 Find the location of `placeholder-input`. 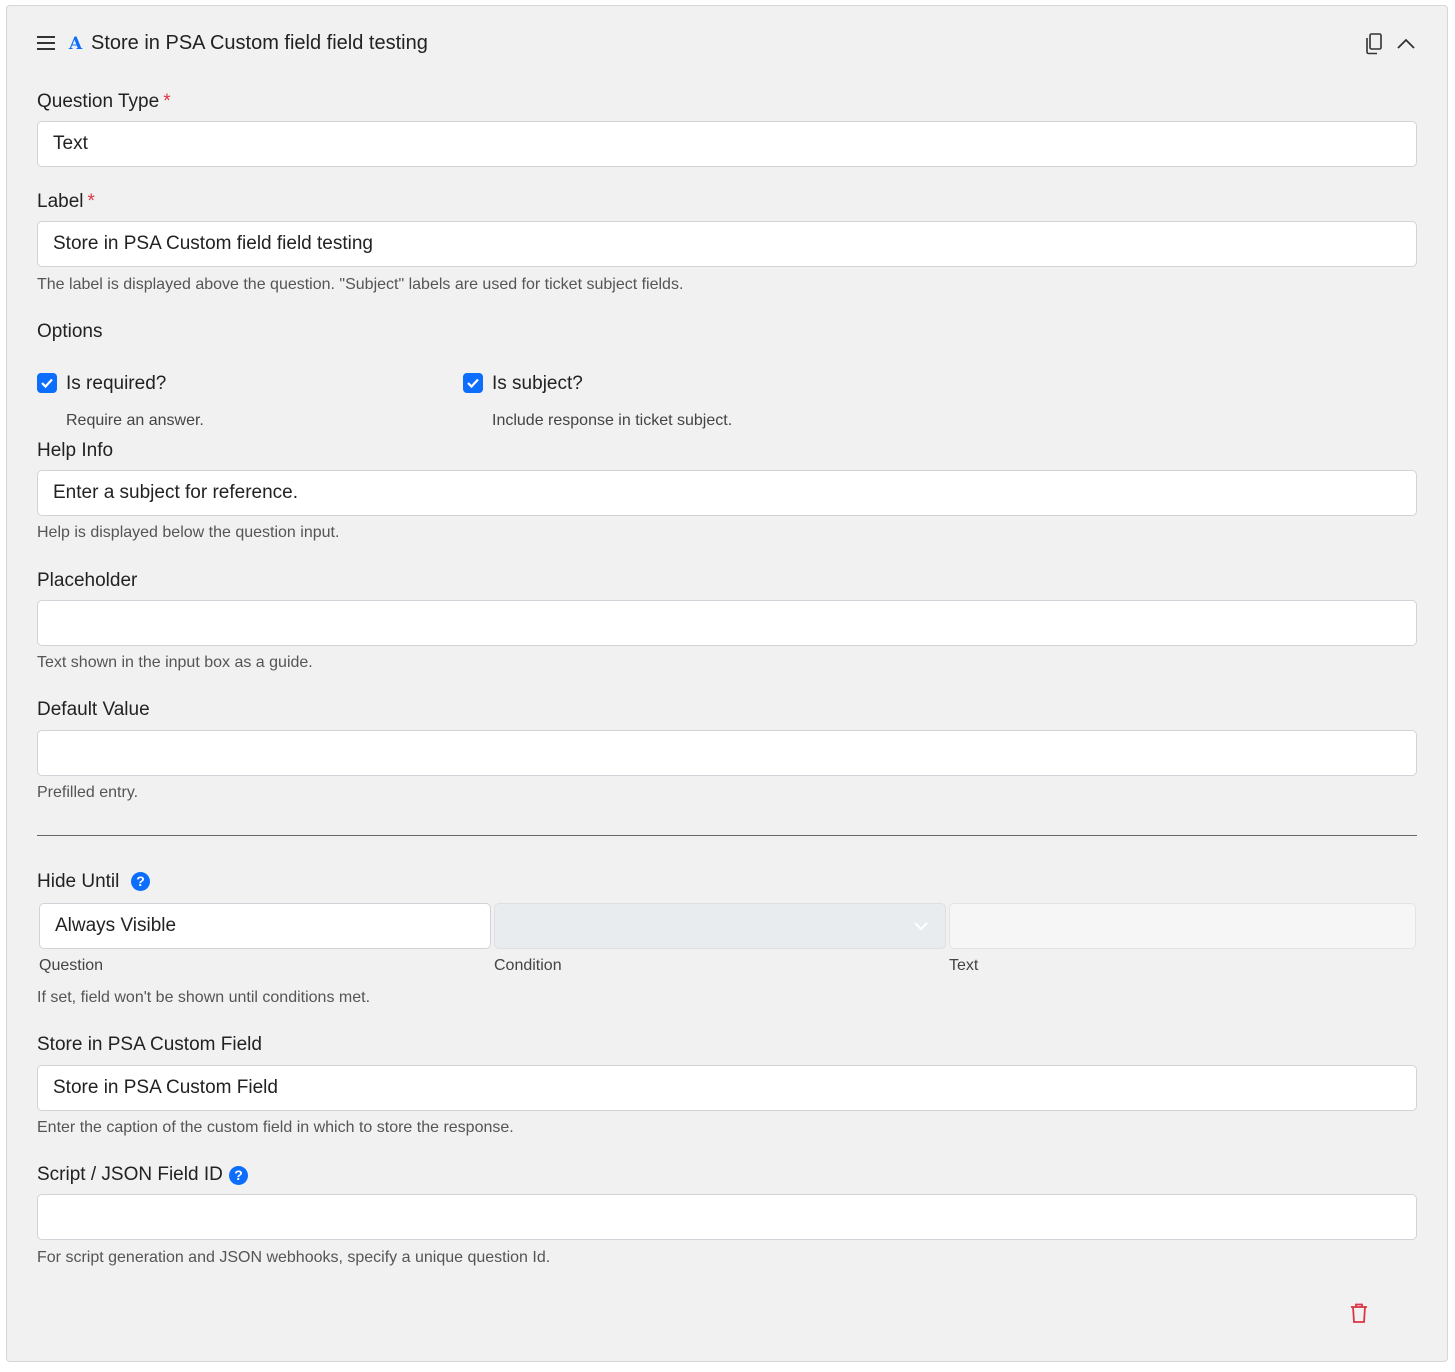

placeholder-input is located at coordinates (727, 623).